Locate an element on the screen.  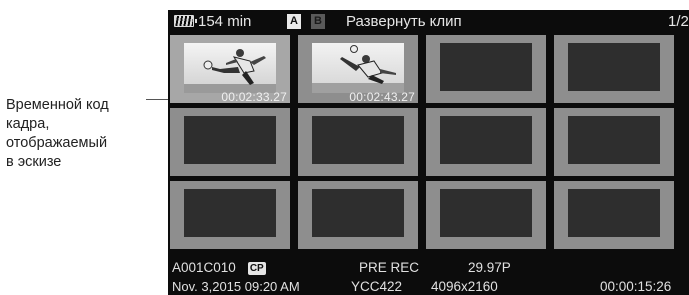
status-bar: 154 min A B Развернуть клип 1/2 is located at coordinates (428, 22).